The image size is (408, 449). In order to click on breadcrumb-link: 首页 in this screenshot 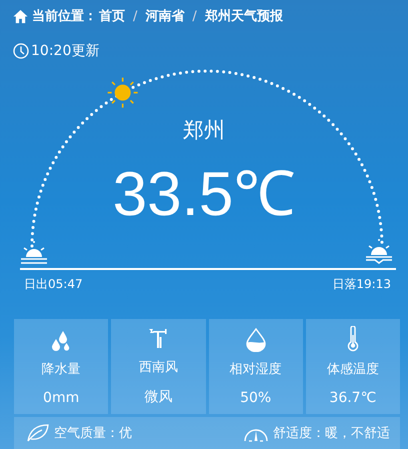, I will do `click(112, 16)`.